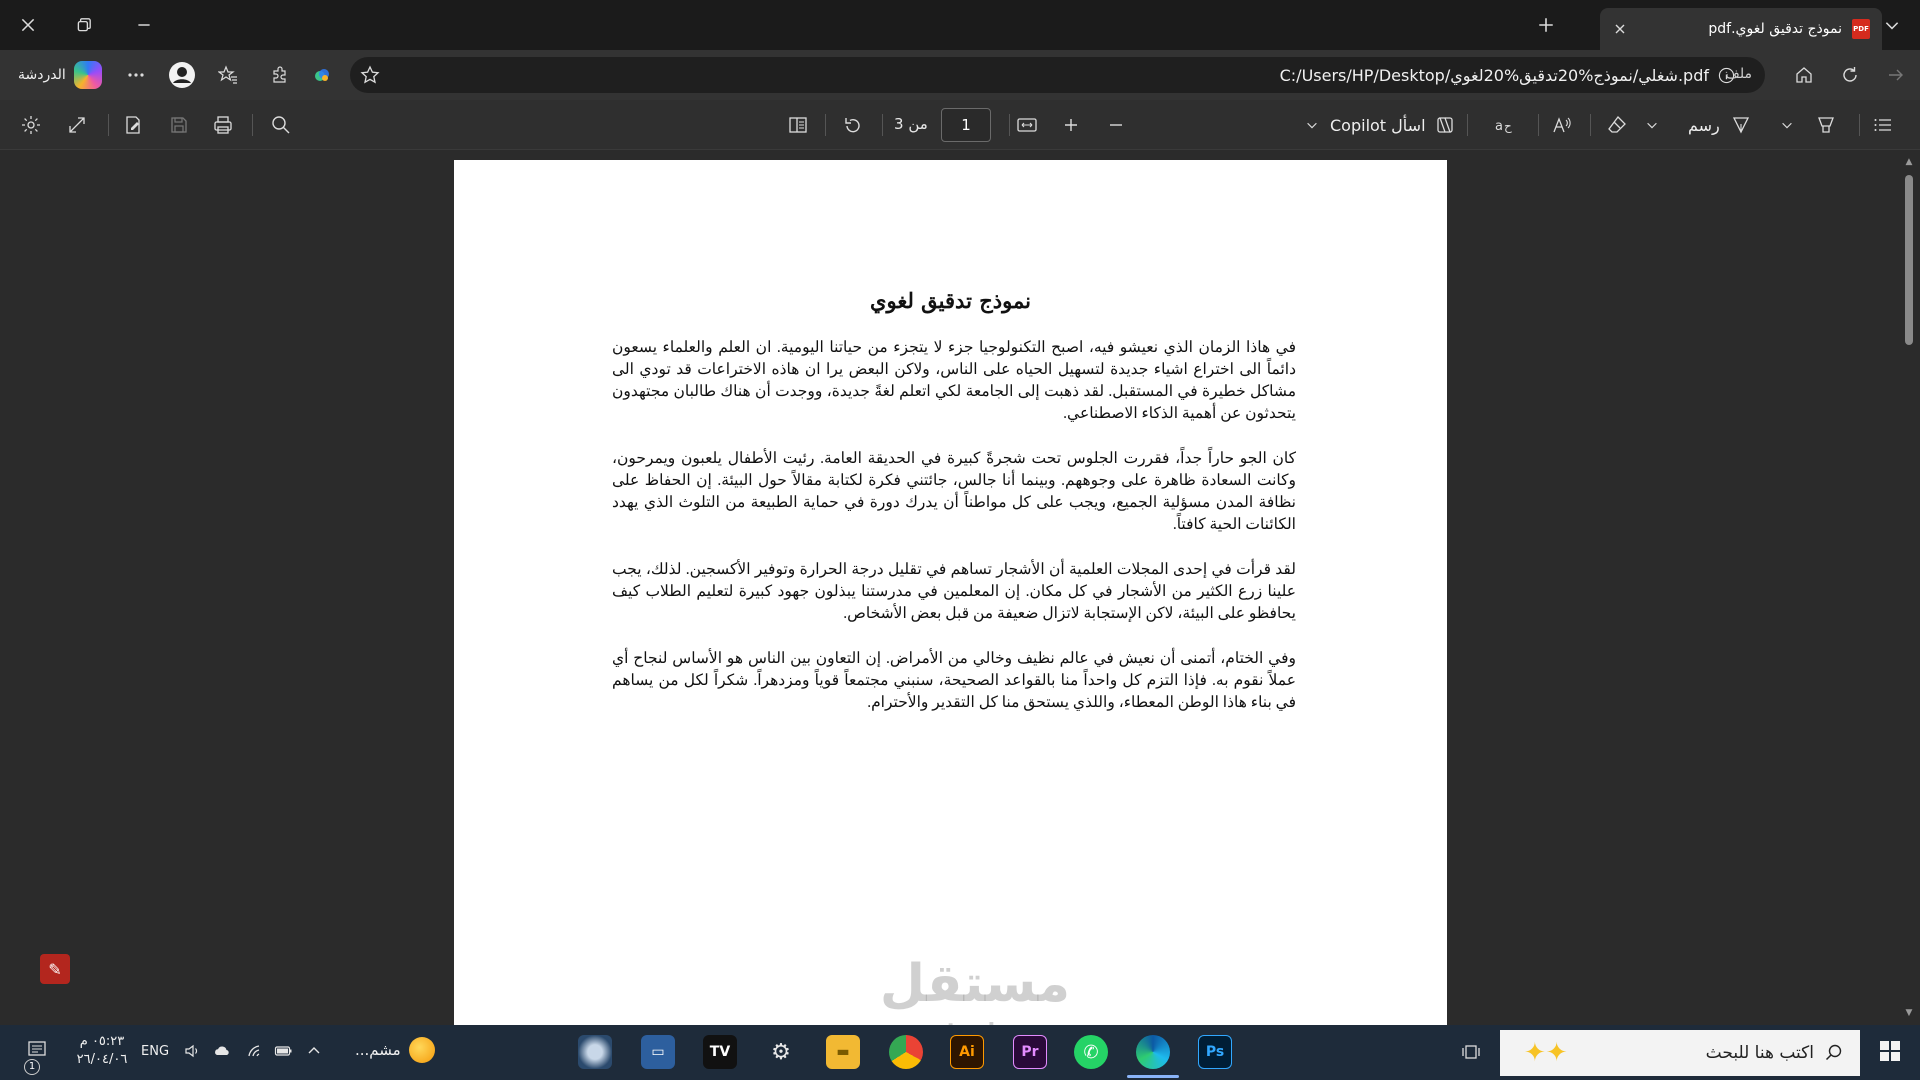 The image size is (1920, 1080). Describe the element at coordinates (192, 1051) in the screenshot. I see `volume-icon` at that location.